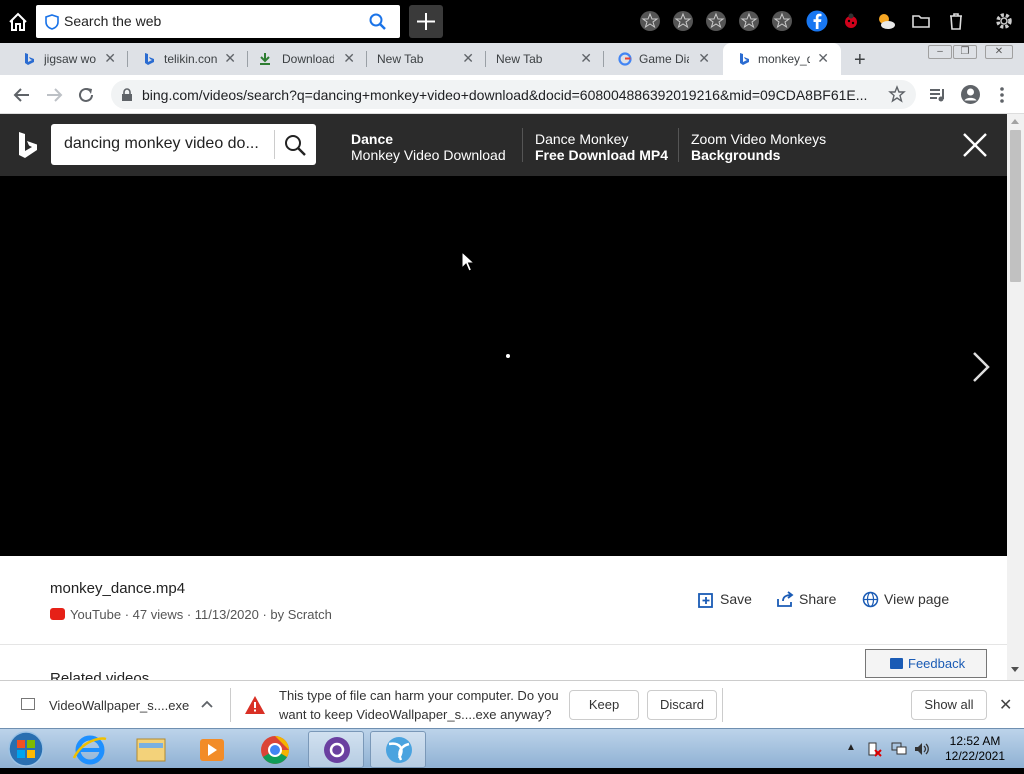  I want to click on trash-icon, so click(956, 21).